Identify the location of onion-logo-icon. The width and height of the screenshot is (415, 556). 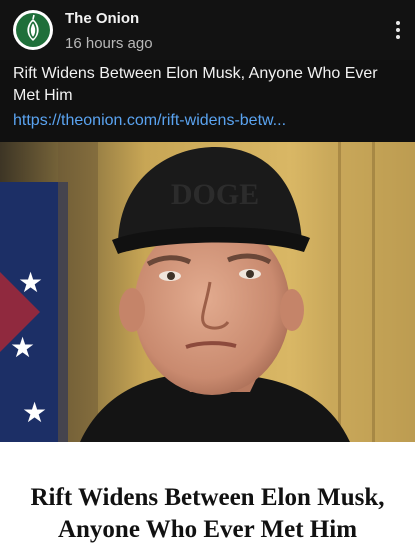
(33, 30).